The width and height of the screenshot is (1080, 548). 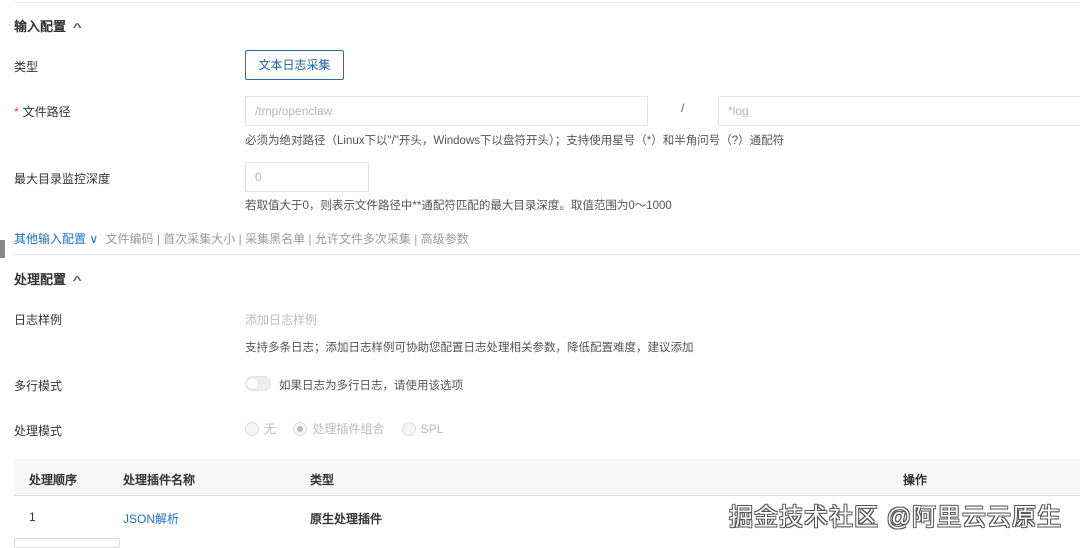 What do you see at coordinates (16, 112) in the screenshot?
I see `required-icon: *` at bounding box center [16, 112].